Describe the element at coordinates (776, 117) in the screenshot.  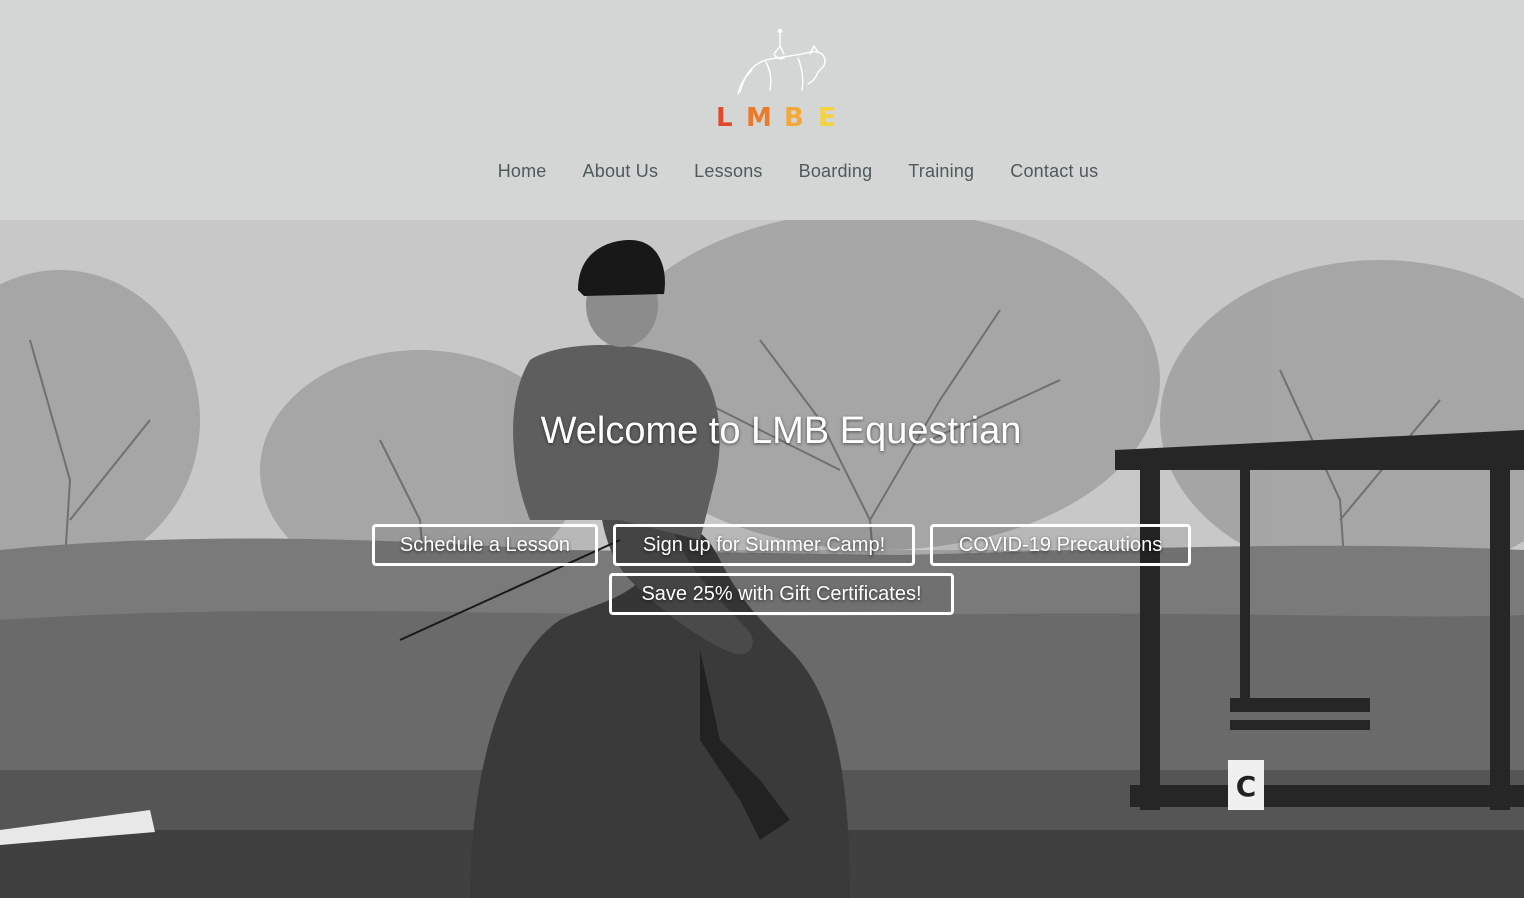
I see `logo-letters: L M B E` at that location.